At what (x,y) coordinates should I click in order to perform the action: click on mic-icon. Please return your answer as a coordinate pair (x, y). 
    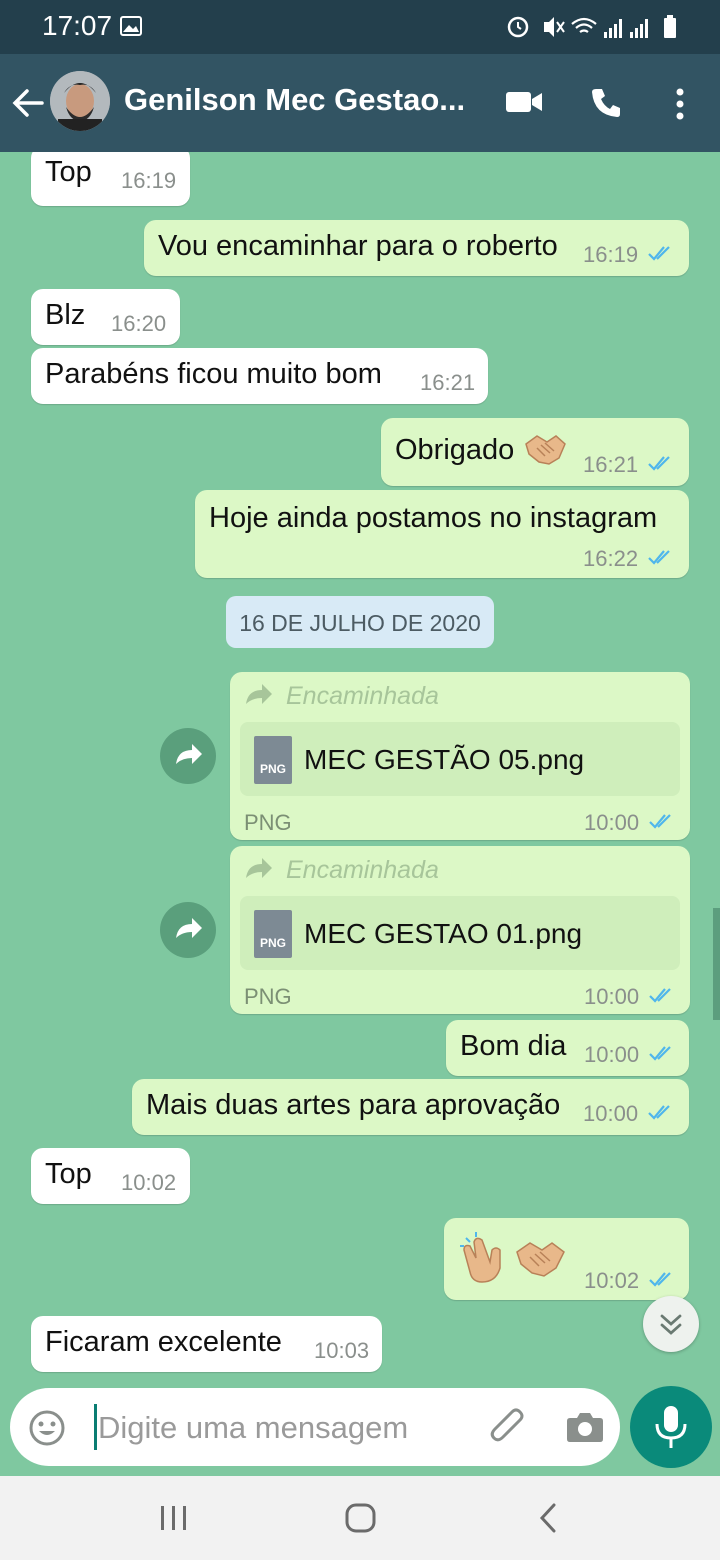
    Looking at the image, I should click on (671, 1427).